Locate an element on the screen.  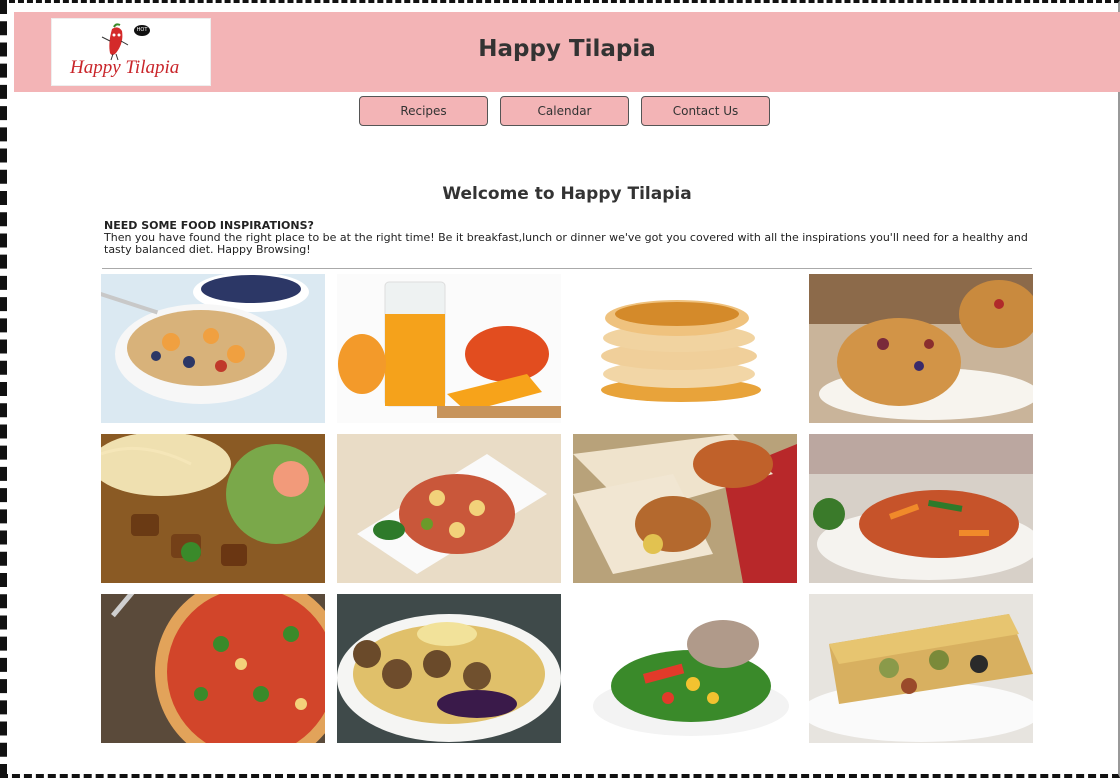
gallery-tile-pizza is located at coordinates (213, 668).